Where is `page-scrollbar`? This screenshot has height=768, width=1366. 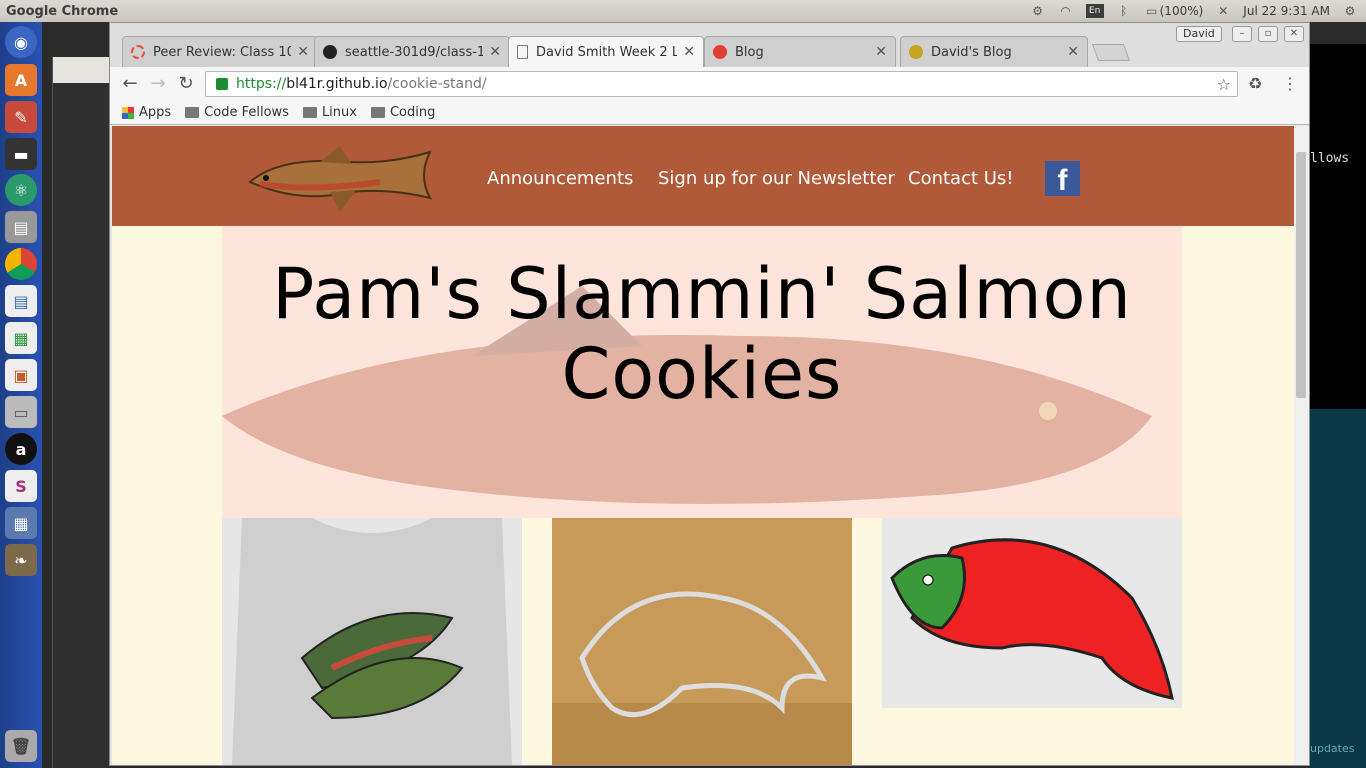 page-scrollbar is located at coordinates (1301, 445).